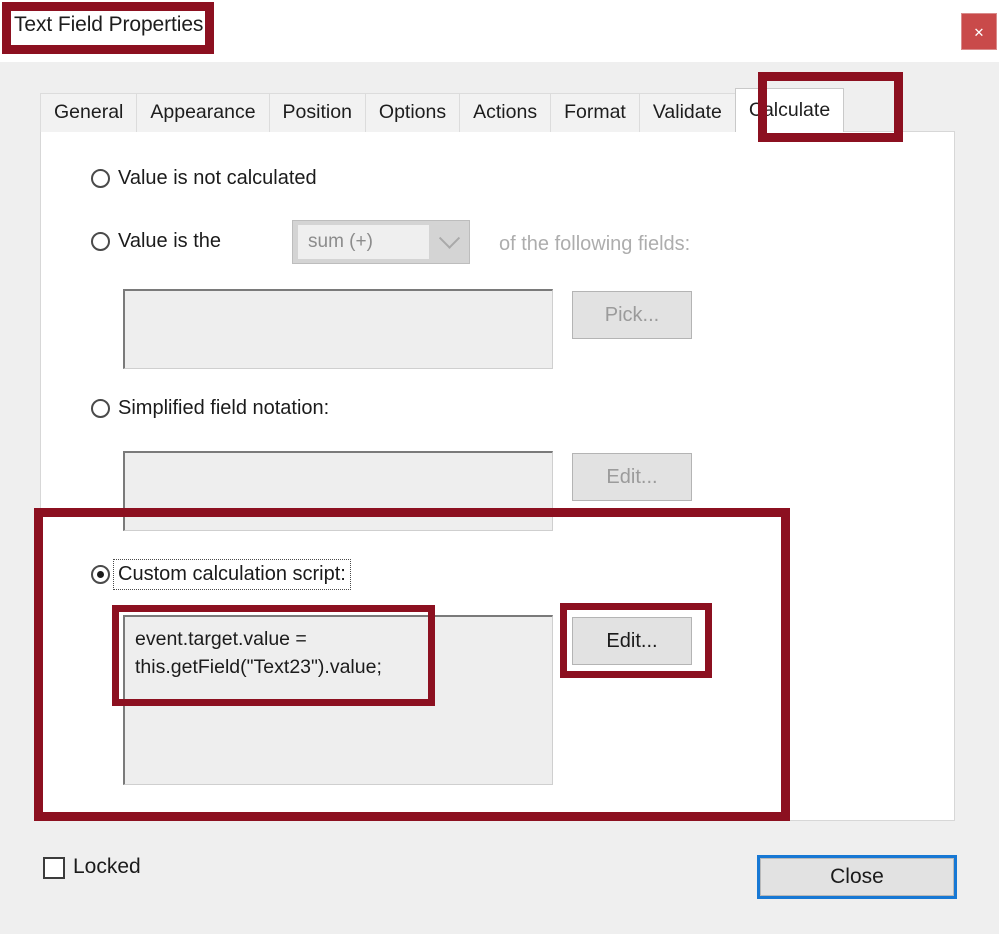 Image resolution: width=999 pixels, height=934 pixels. What do you see at coordinates (789, 110) in the screenshot?
I see `tab-calculate: Calculate` at bounding box center [789, 110].